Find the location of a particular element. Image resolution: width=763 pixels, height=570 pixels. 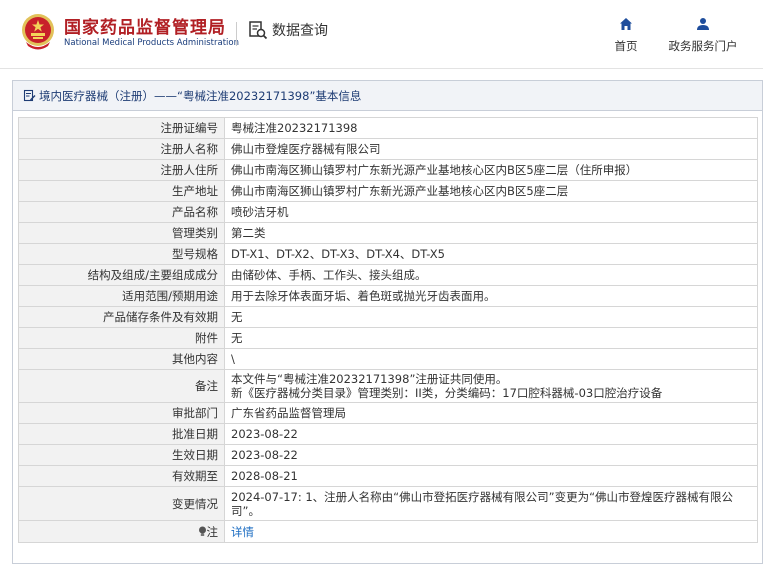

user-icon is located at coordinates (703, 24).